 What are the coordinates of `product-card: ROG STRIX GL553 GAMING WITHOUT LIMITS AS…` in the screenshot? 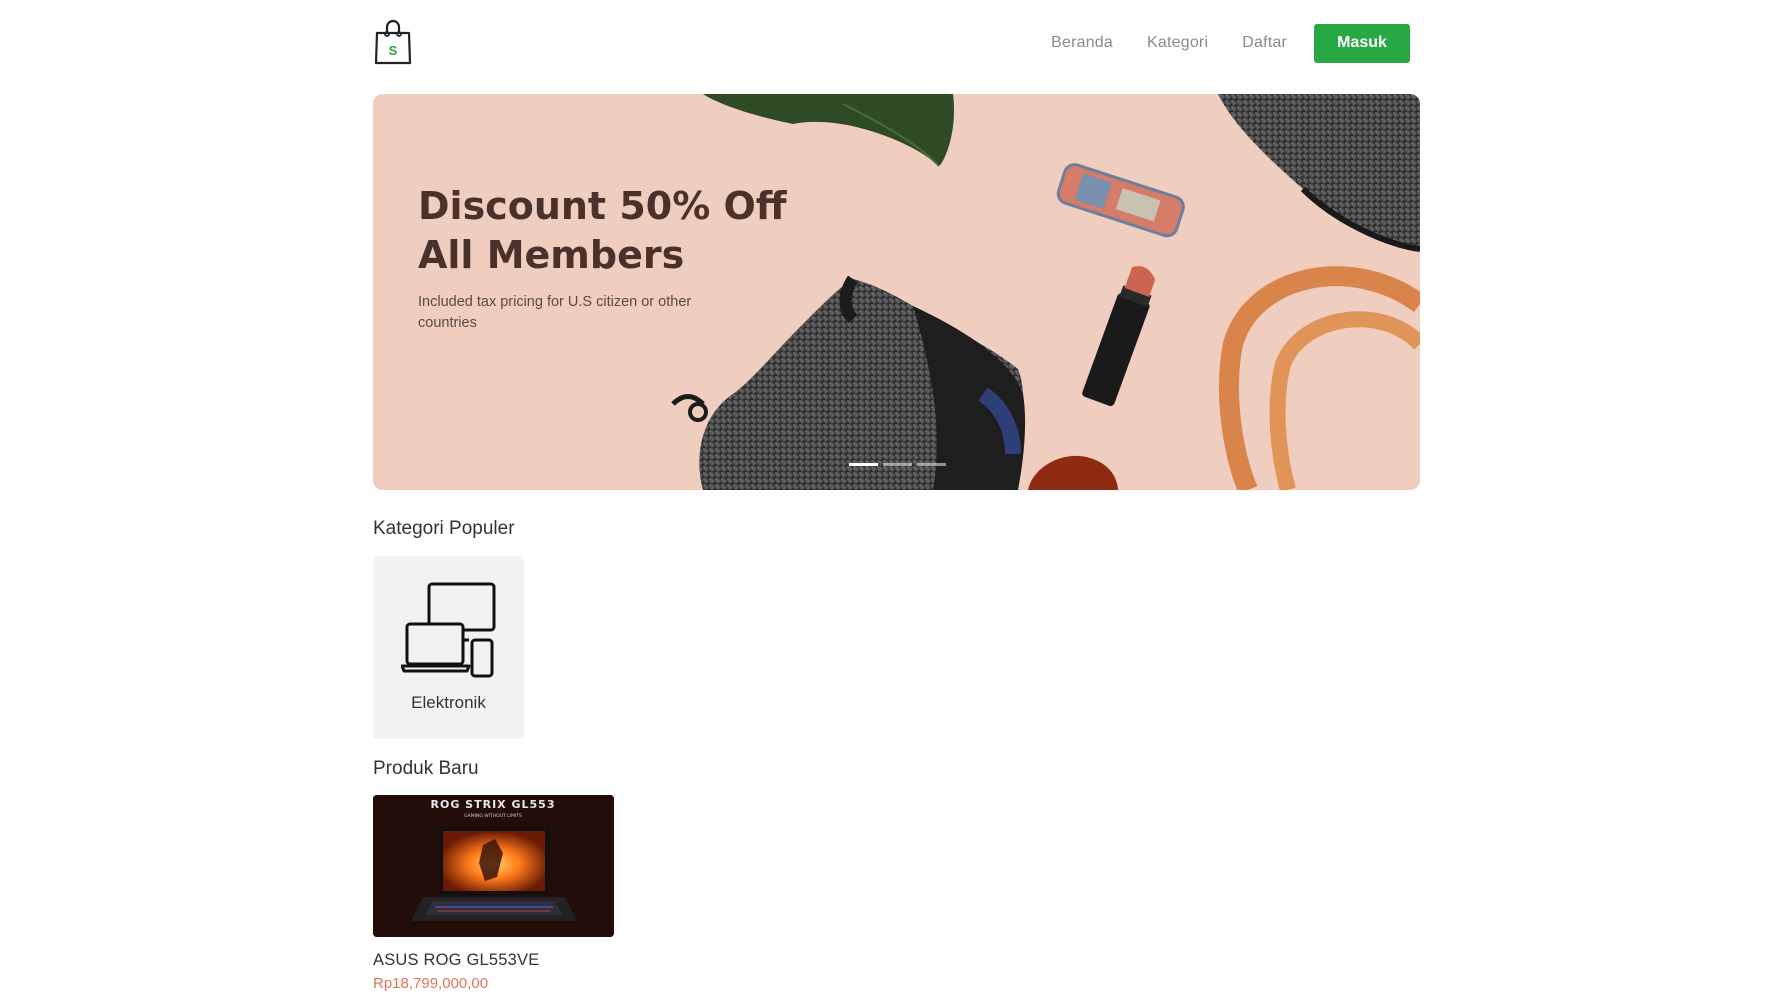 It's located at (493, 893).